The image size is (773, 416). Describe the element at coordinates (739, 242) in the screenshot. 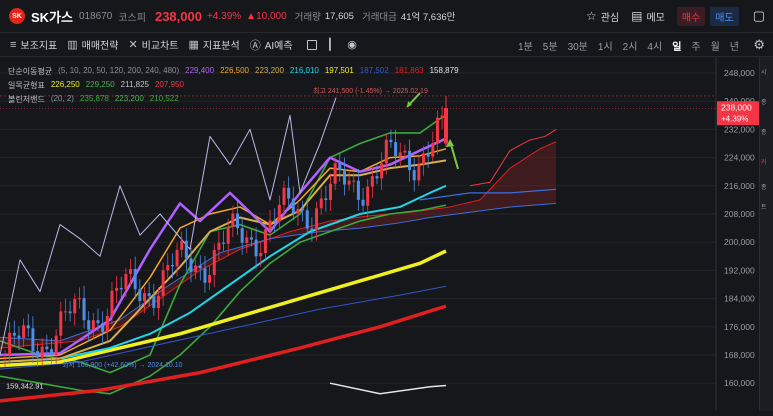

I see `price-tick-label: 200,000` at that location.